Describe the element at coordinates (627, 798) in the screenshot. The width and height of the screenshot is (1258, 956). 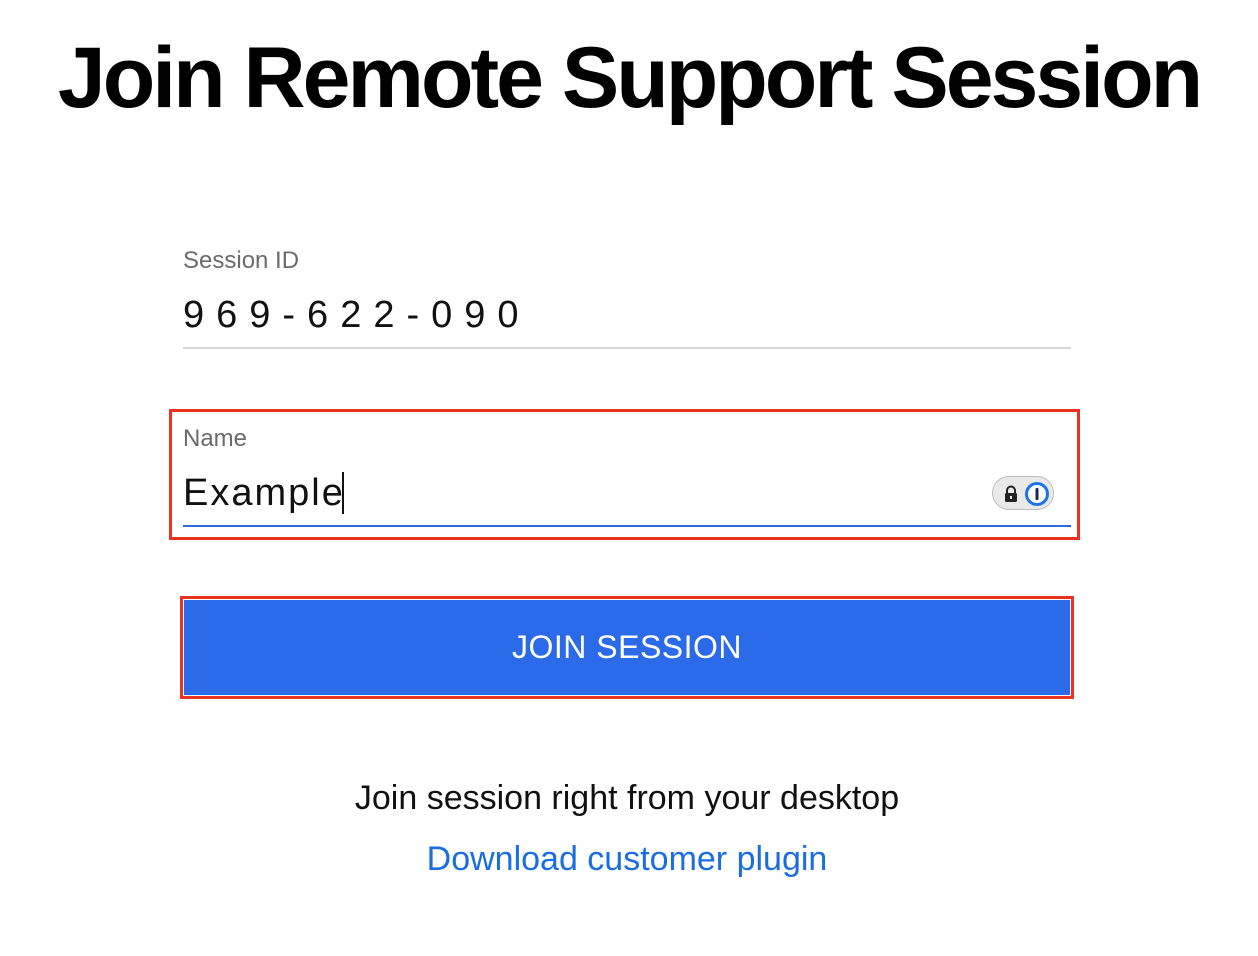
I see `desktop-join-text: Join session right from your desktop` at that location.